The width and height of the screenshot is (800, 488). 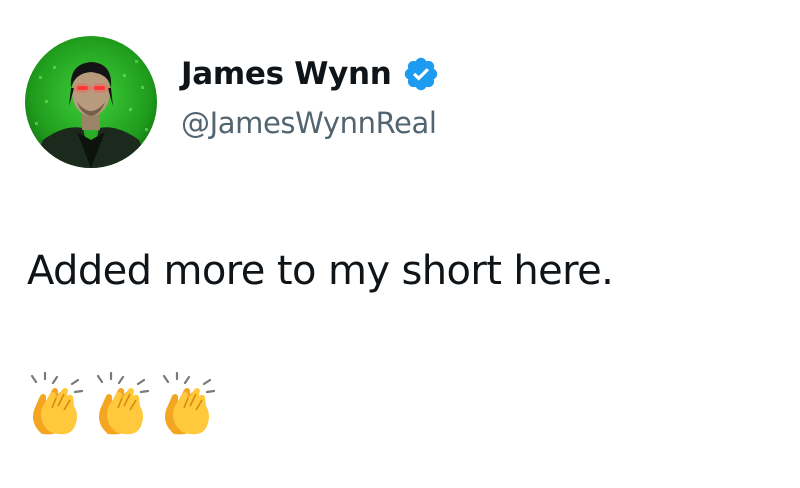 I want to click on emoji-row, so click(x=123, y=405).